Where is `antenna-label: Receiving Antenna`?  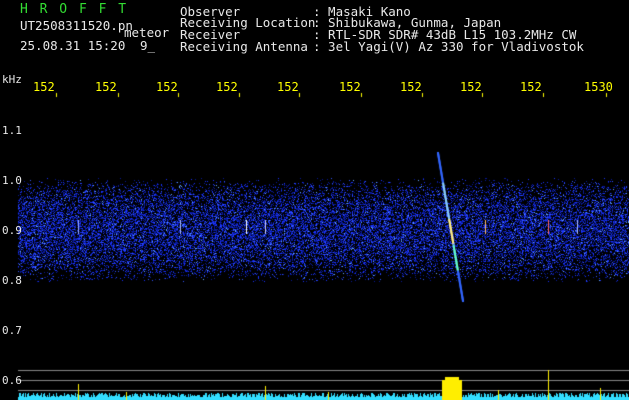
antenna-label: Receiving Antenna is located at coordinates (244, 46).